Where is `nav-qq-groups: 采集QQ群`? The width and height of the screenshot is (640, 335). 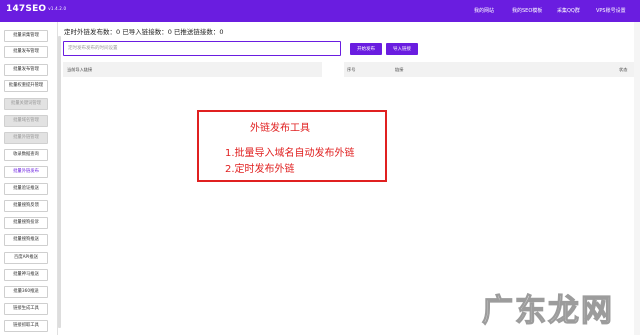
nav-qq-groups: 采集QQ群 is located at coordinates (568, 10).